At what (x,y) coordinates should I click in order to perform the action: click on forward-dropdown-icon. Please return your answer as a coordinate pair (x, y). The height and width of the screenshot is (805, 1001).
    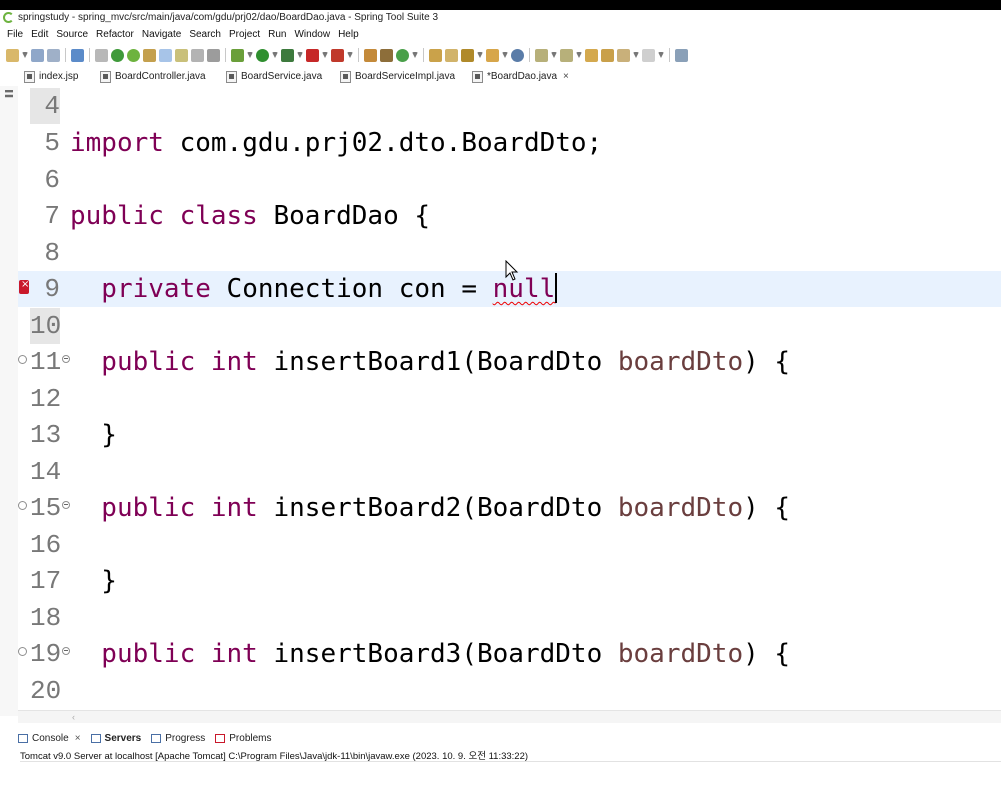
    Looking at the image, I should click on (661, 55).